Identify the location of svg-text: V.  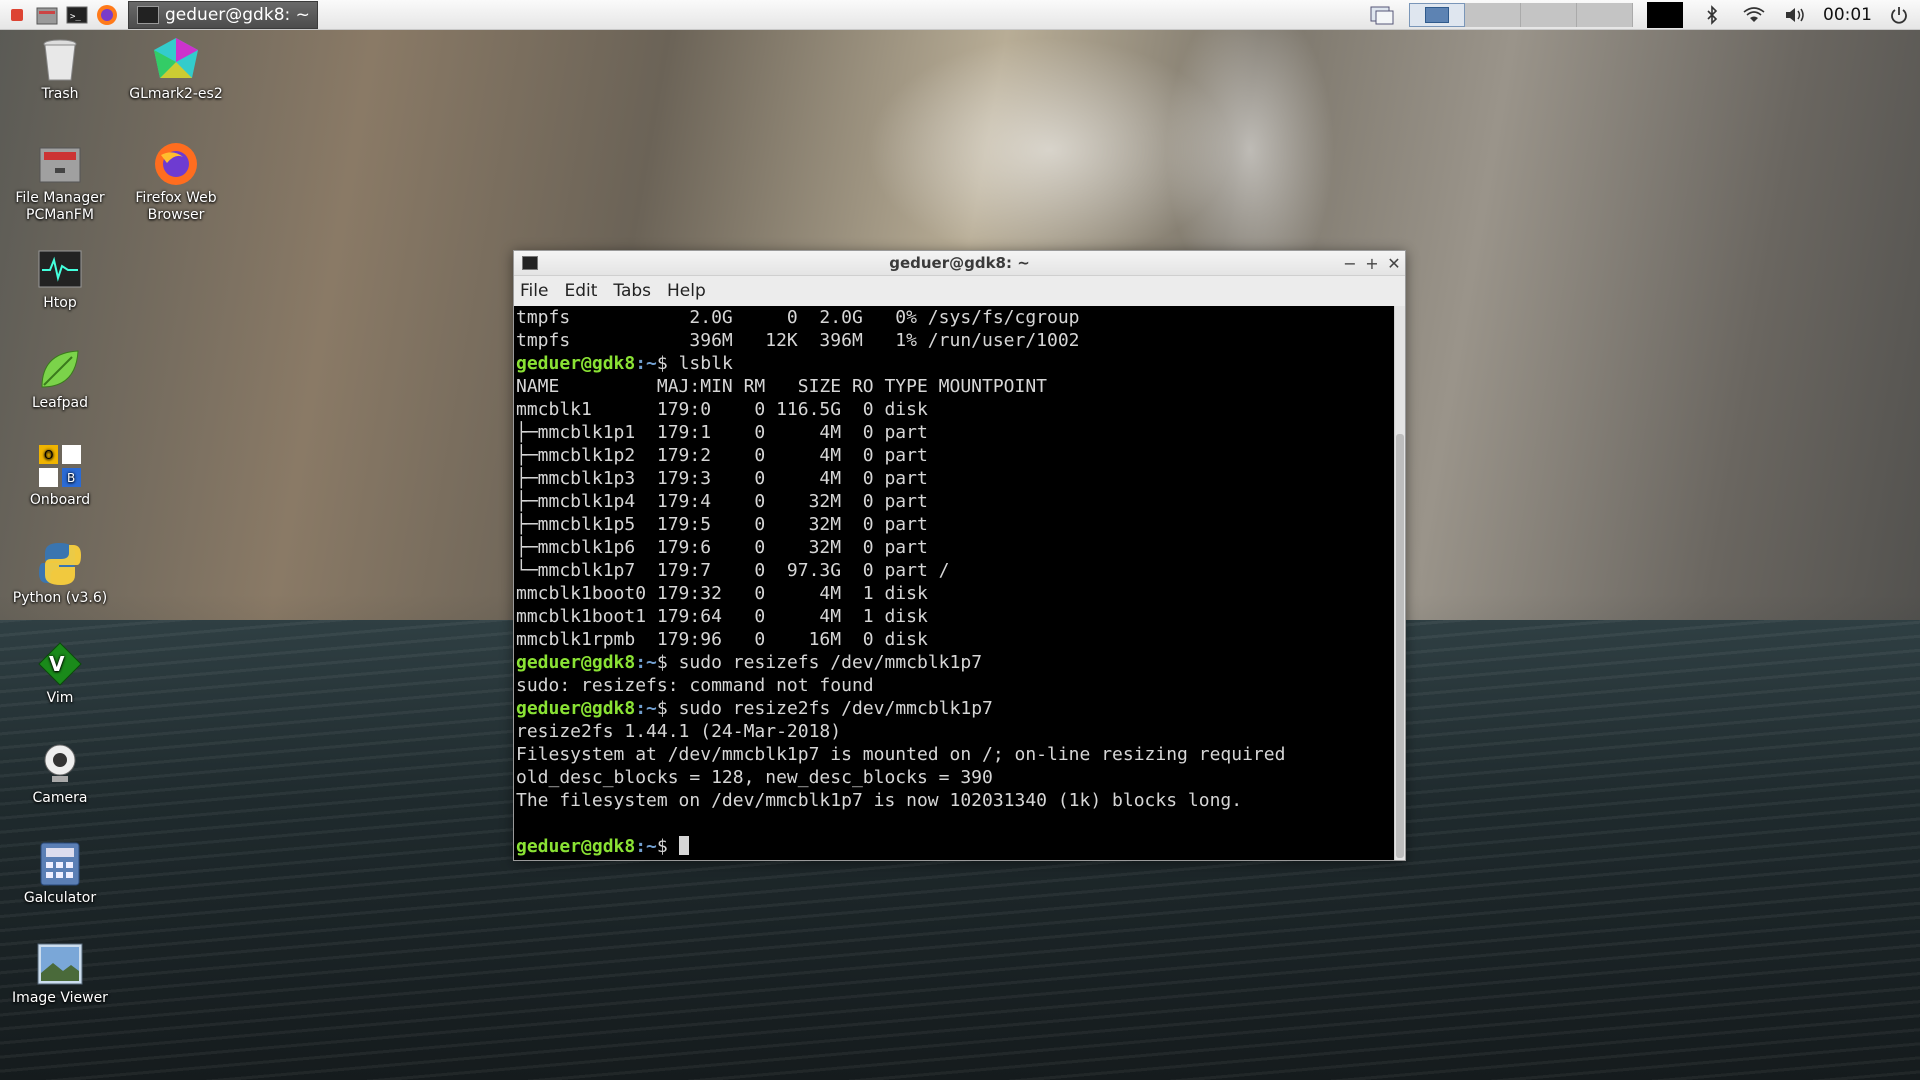
(57, 664).